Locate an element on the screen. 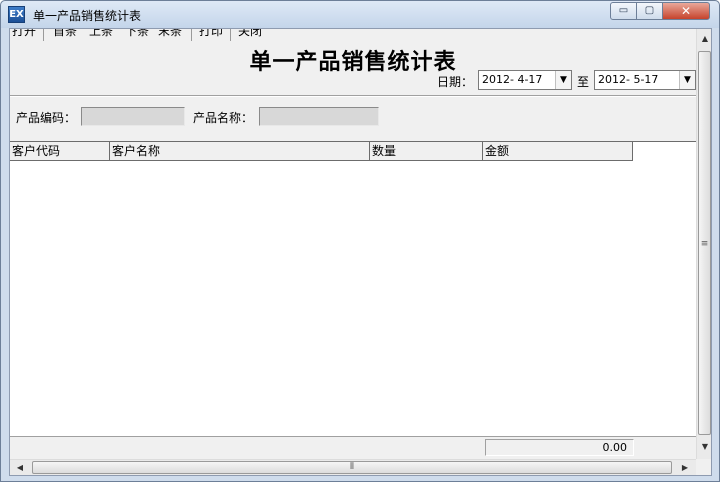 This screenshot has width=720, height=482. date-from-picker: 2012- 4-17 ▼ is located at coordinates (525, 80).